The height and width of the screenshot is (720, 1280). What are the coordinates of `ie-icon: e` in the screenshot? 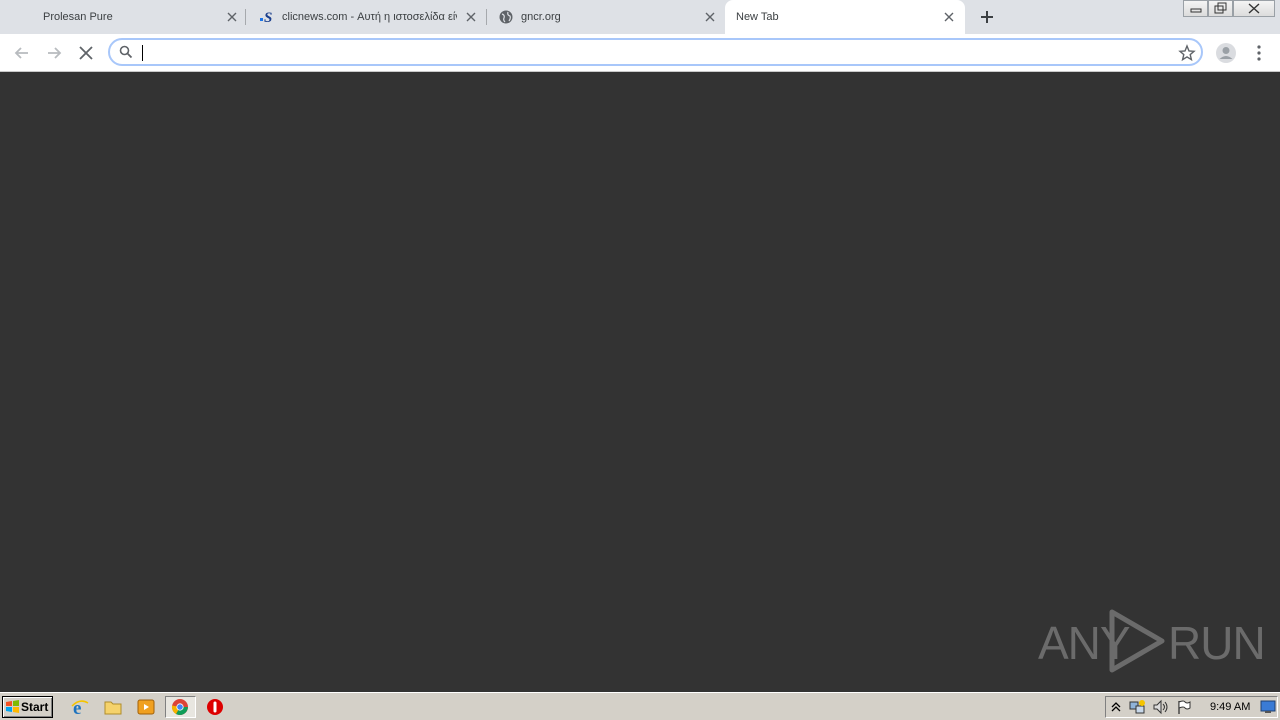 It's located at (80, 707).